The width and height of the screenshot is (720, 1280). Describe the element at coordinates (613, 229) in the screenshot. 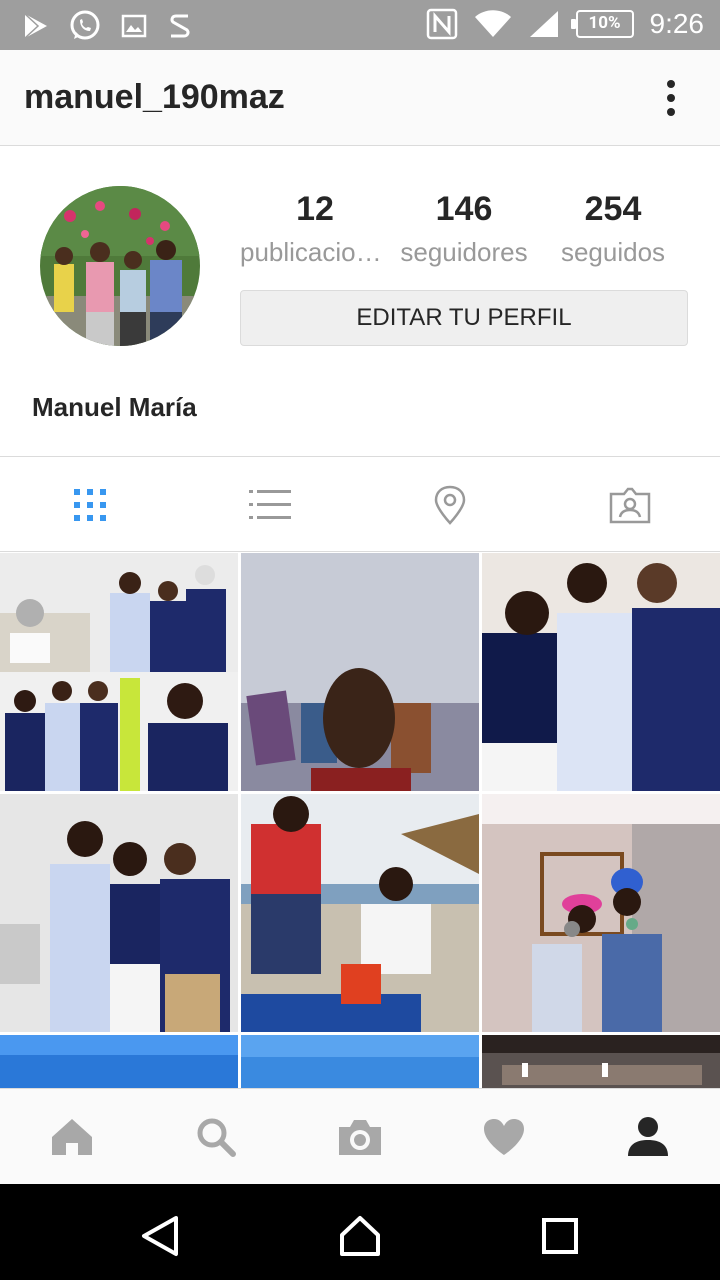

I see `following-stat: 254 seguidos` at that location.